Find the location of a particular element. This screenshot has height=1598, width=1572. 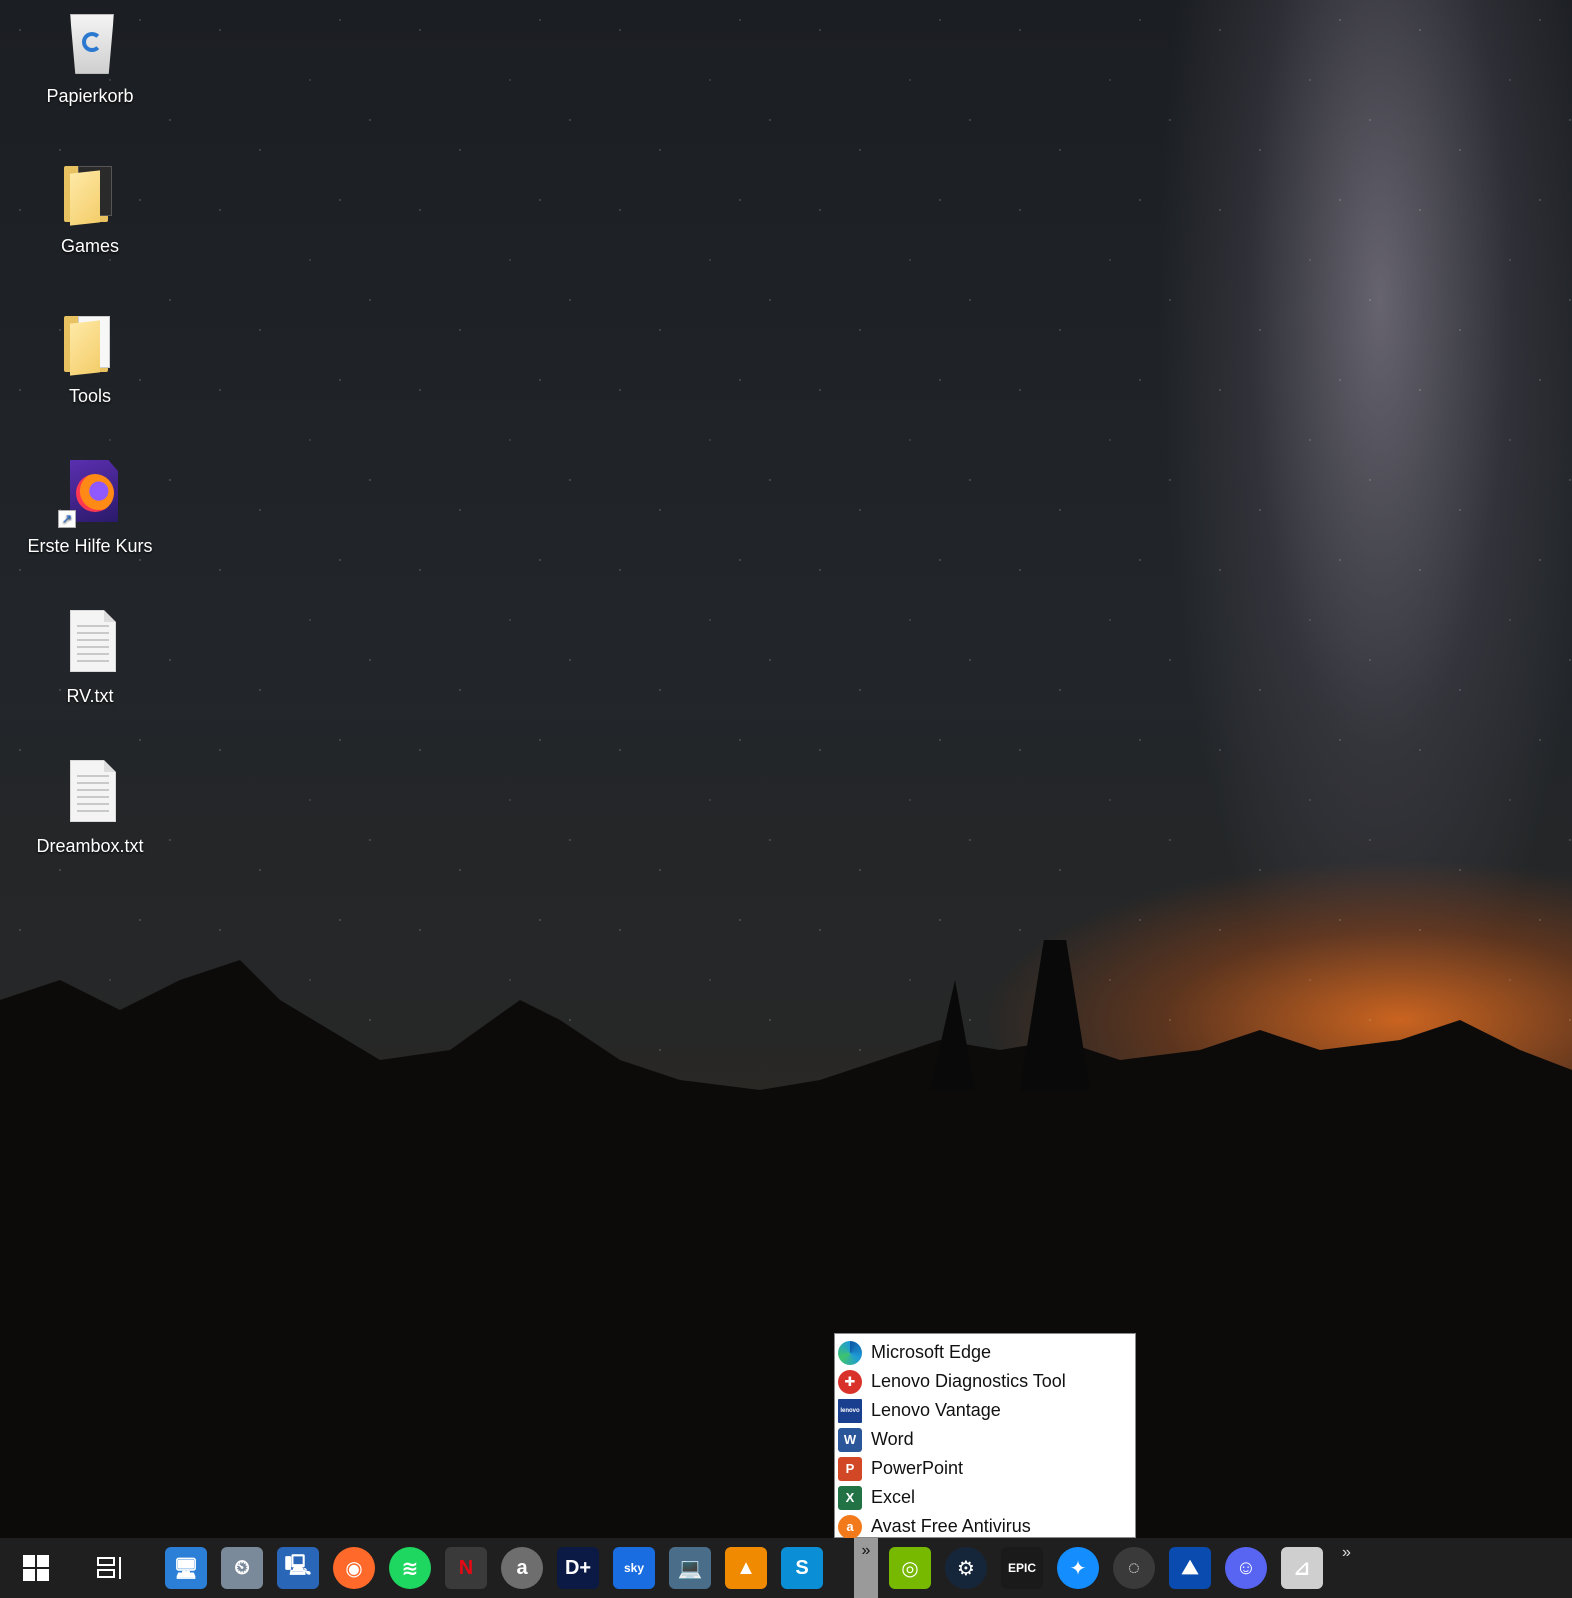

menu-item-lenovo-vantage: lenovo Lenovo Vantage is located at coordinates (985, 1410).